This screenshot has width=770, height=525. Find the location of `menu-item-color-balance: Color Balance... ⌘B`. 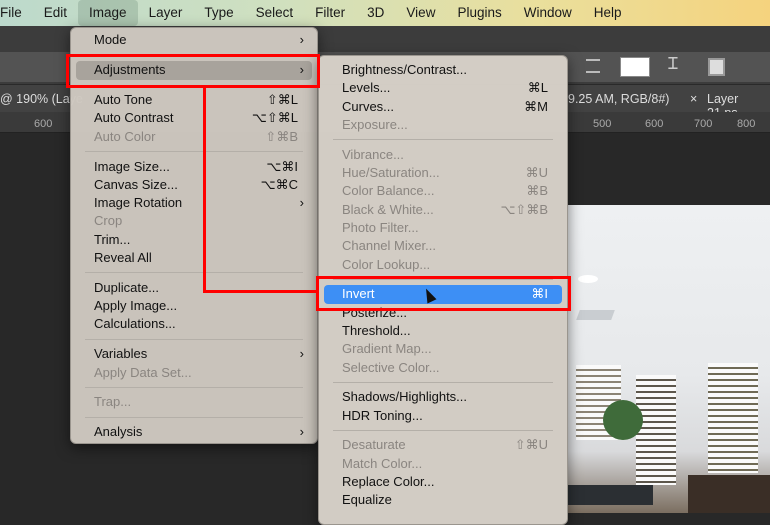

menu-item-color-balance: Color Balance... ⌘B is located at coordinates (443, 191).